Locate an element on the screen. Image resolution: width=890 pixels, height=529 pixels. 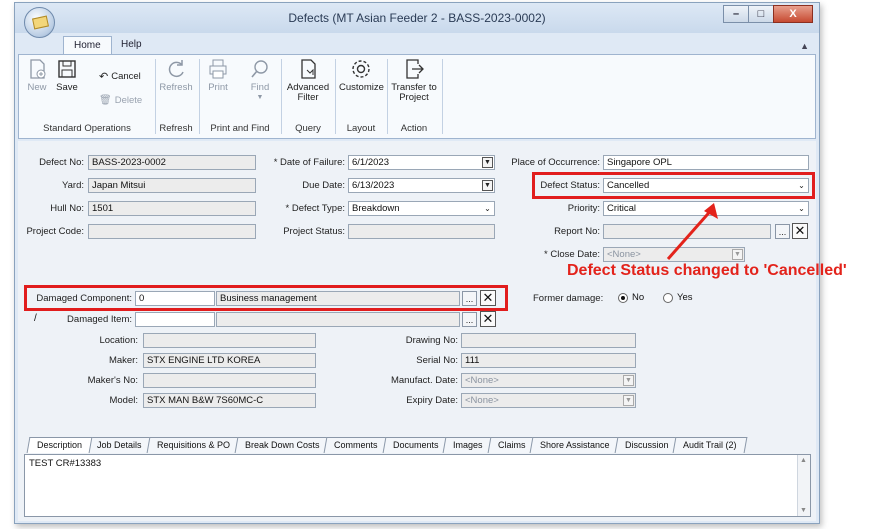
tab-requisitions-po: Requisitions & PO is located at coordinates (193, 445).